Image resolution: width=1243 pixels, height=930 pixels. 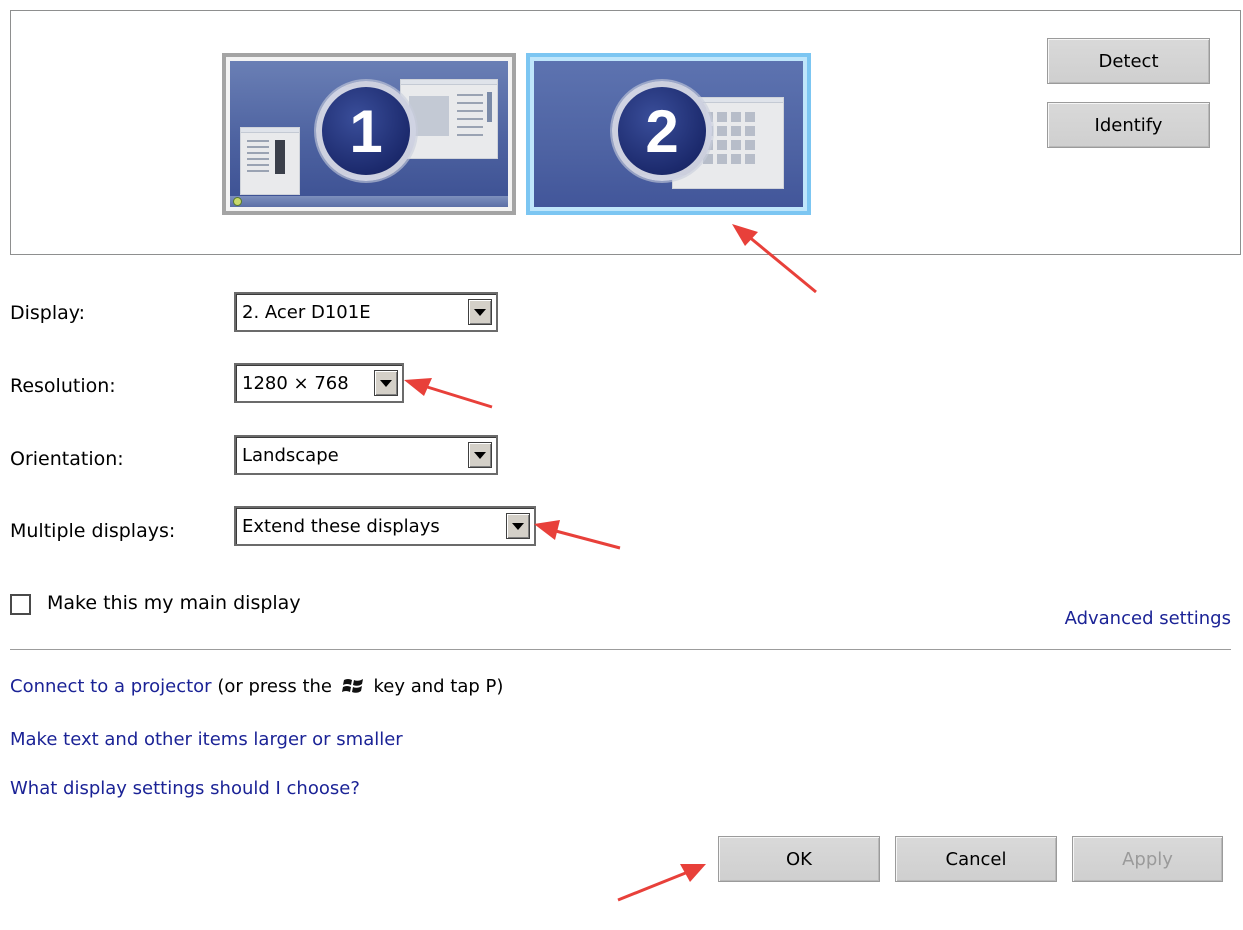 I want to click on multiple-displays-label: Multiple displays:, so click(x=93, y=531).